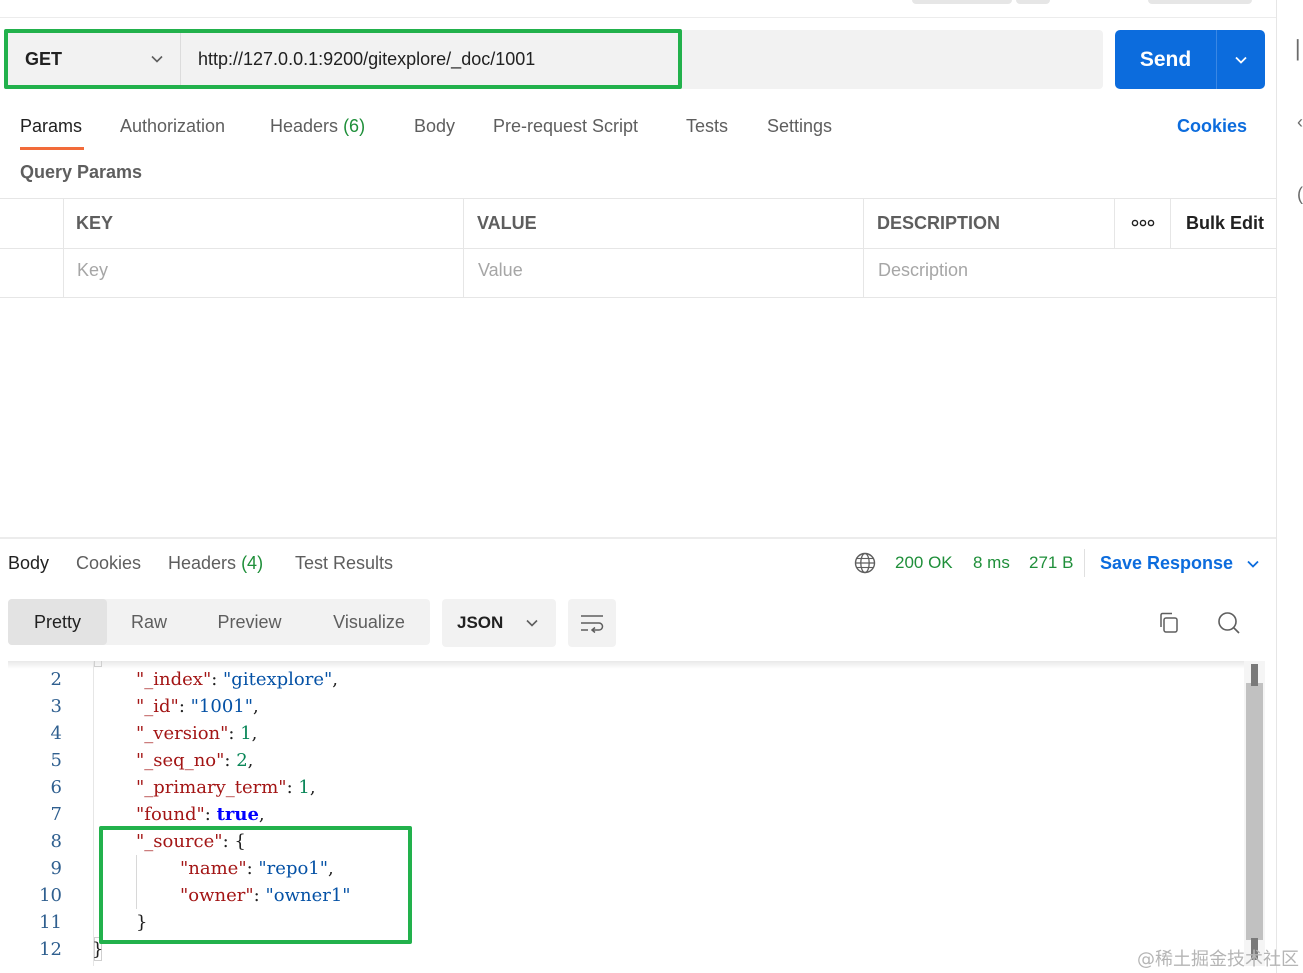 The height and width of the screenshot is (973, 1303). Describe the element at coordinates (1254, 675) in the screenshot. I see `scrollbar-arrow` at that location.